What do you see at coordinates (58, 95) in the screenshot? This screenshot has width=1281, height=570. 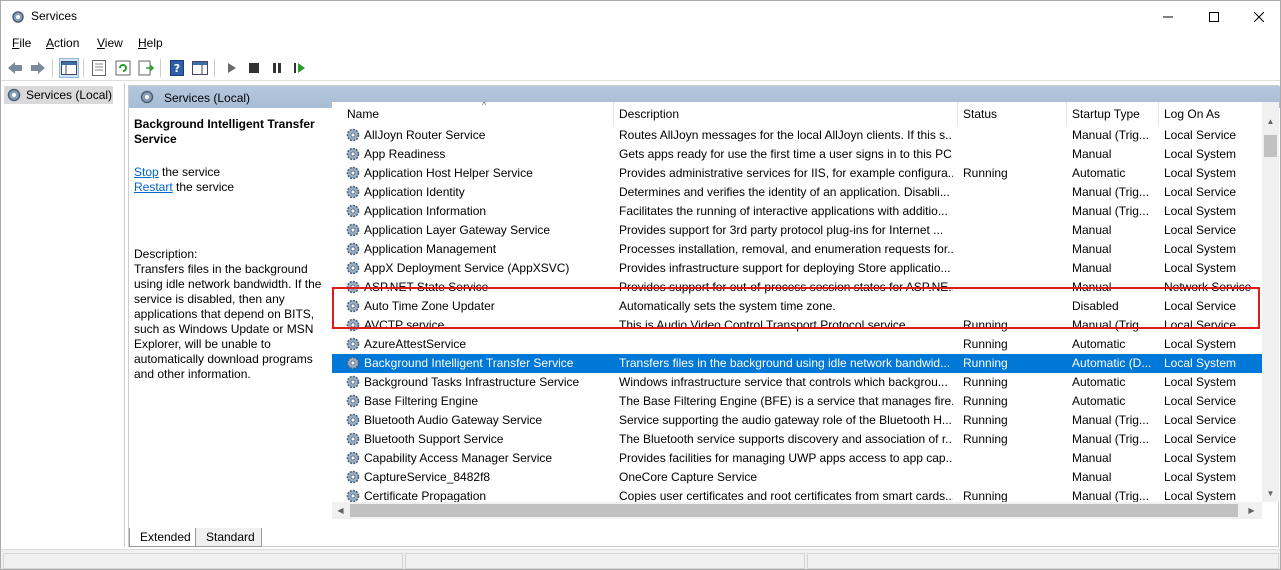 I see `tree-item-services-local: Services (Local)` at bounding box center [58, 95].